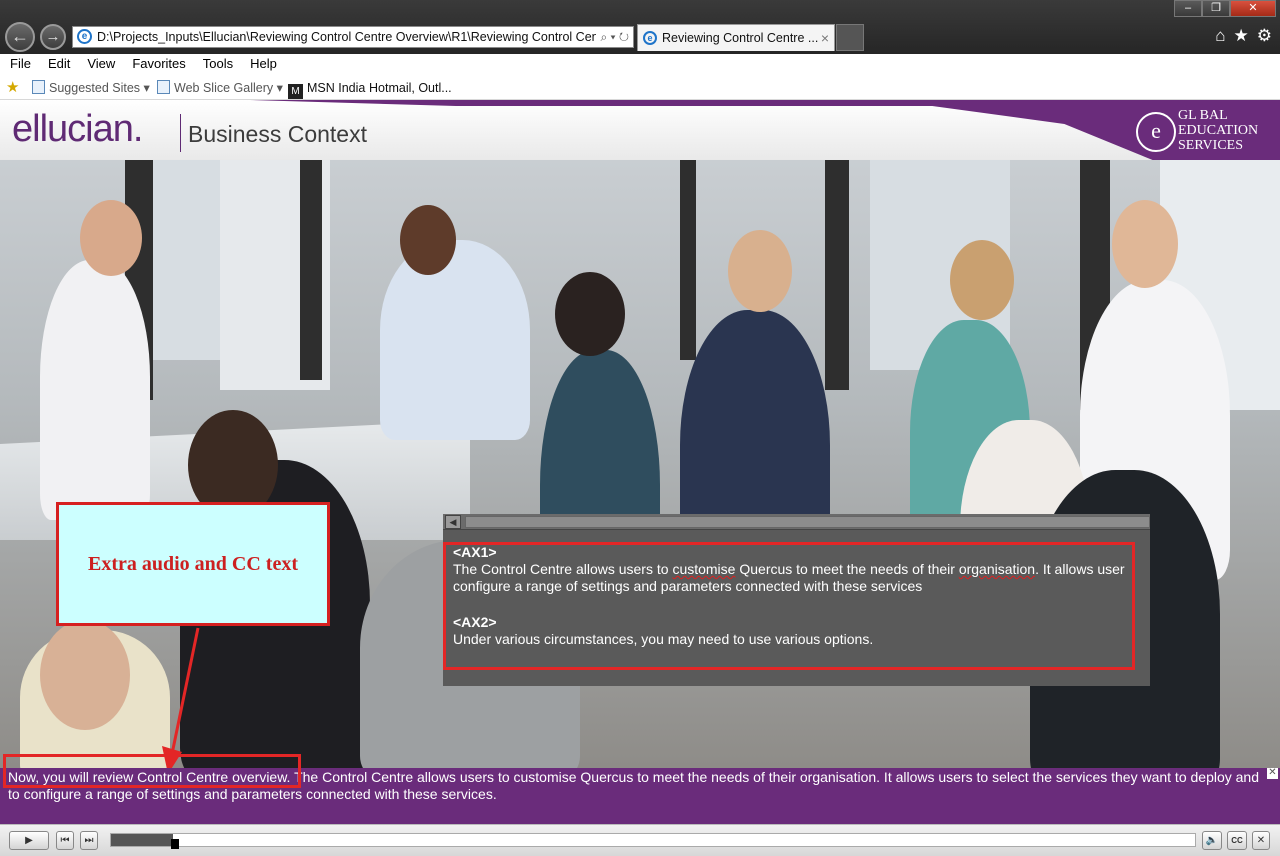 This screenshot has height=856, width=1280. Describe the element at coordinates (704, 569) in the screenshot. I see `spelling-flag: customise` at that location.